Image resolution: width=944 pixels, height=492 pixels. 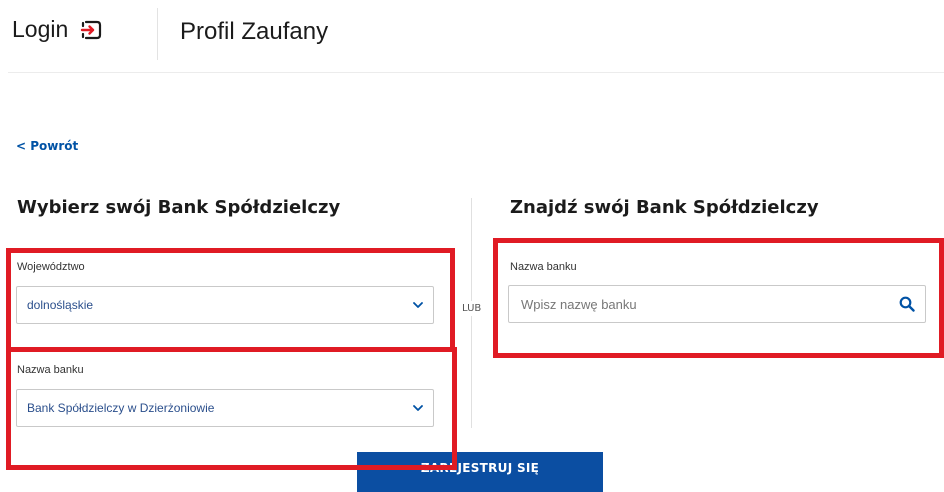 I want to click on bank-search-input, so click(x=708, y=304).